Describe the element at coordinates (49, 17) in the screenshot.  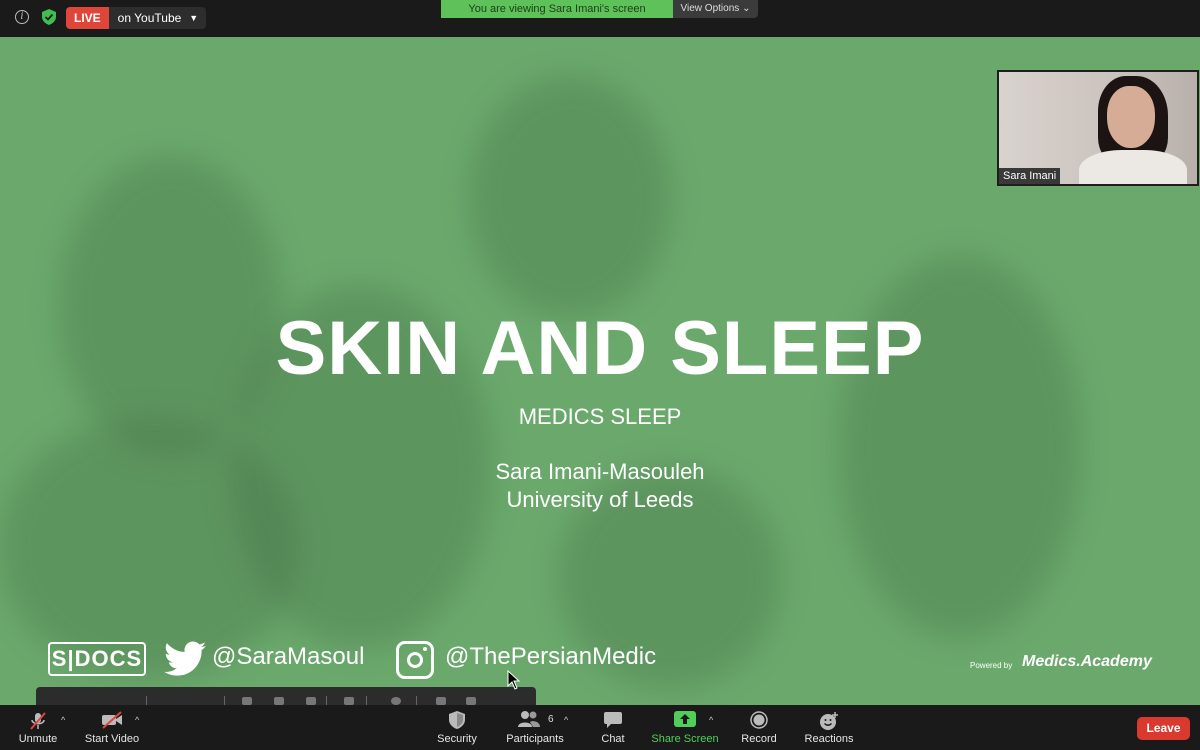
I see `shield-check-icon` at that location.